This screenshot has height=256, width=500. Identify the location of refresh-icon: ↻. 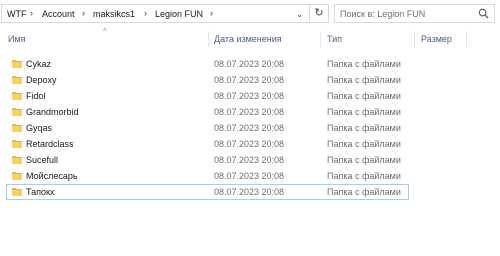
(319, 13).